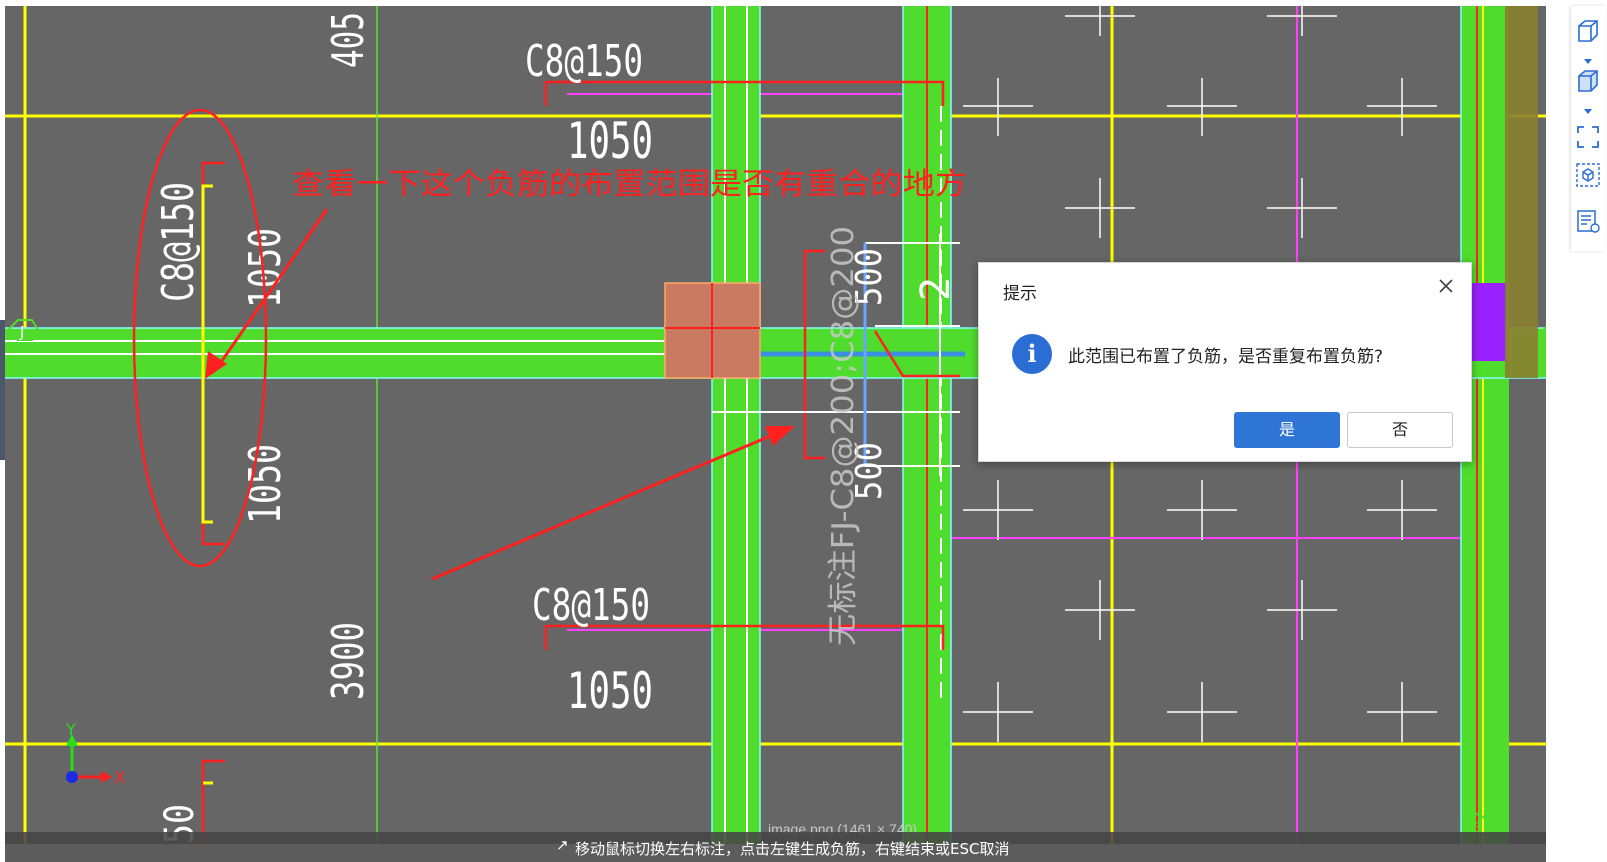  Describe the element at coordinates (629, 184) in the screenshot. I see `annotation-text: 查看一下这个负筋的布置范围是否有重合的地方` at that location.